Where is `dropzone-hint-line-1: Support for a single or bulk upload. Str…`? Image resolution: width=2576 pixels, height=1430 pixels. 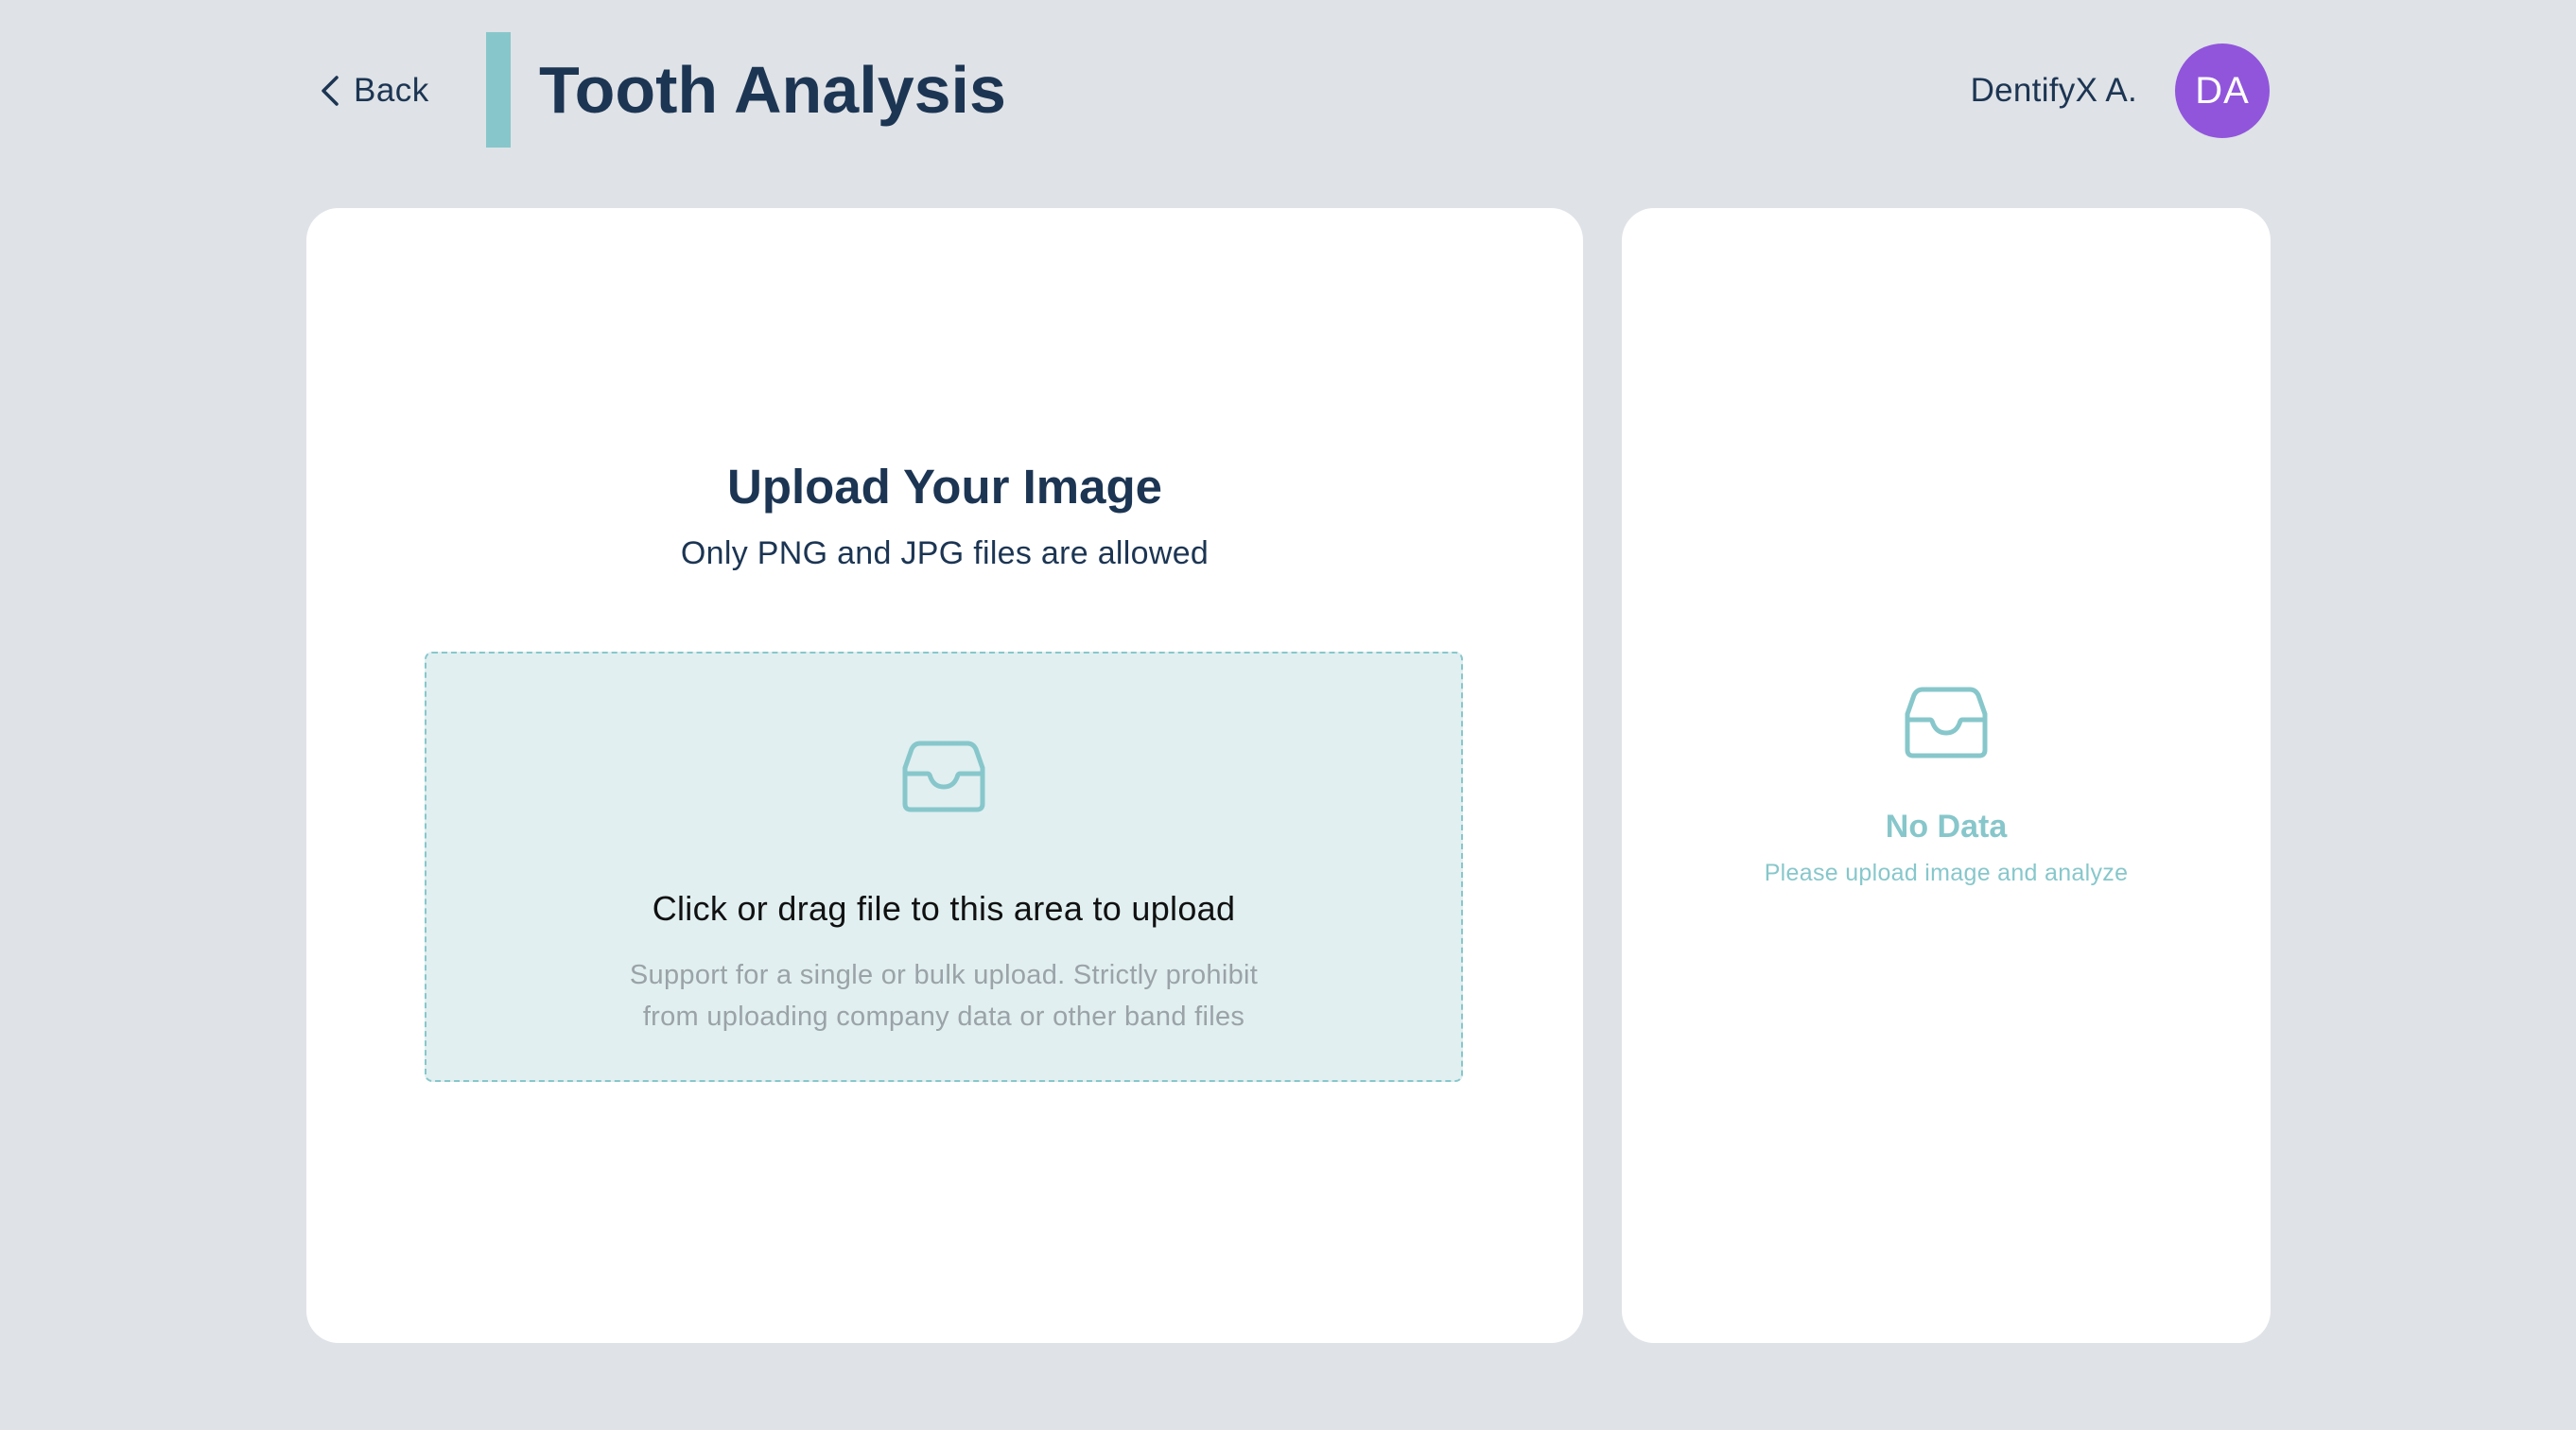
dropzone-hint-line-1: Support for a single or bulk upload. Str… is located at coordinates (944, 975).